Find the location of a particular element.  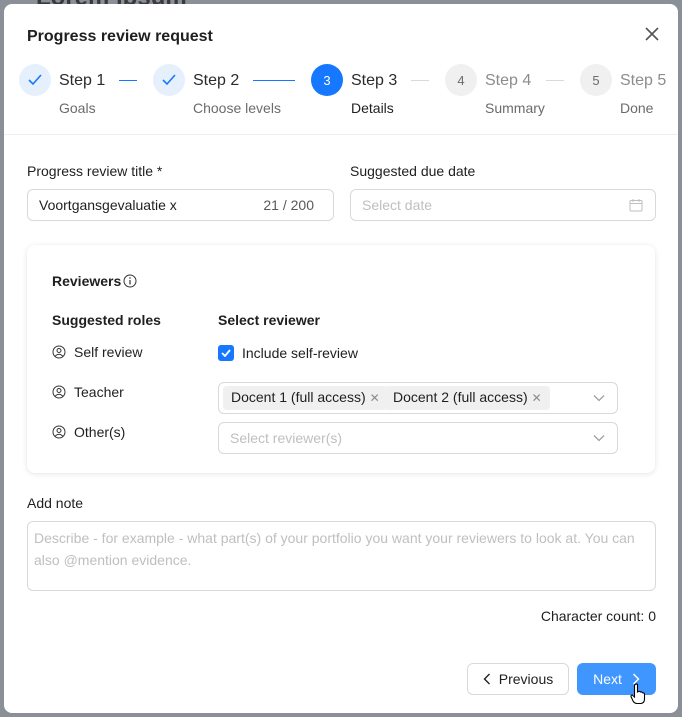

character-count: Character count: 0 is located at coordinates (598, 616).